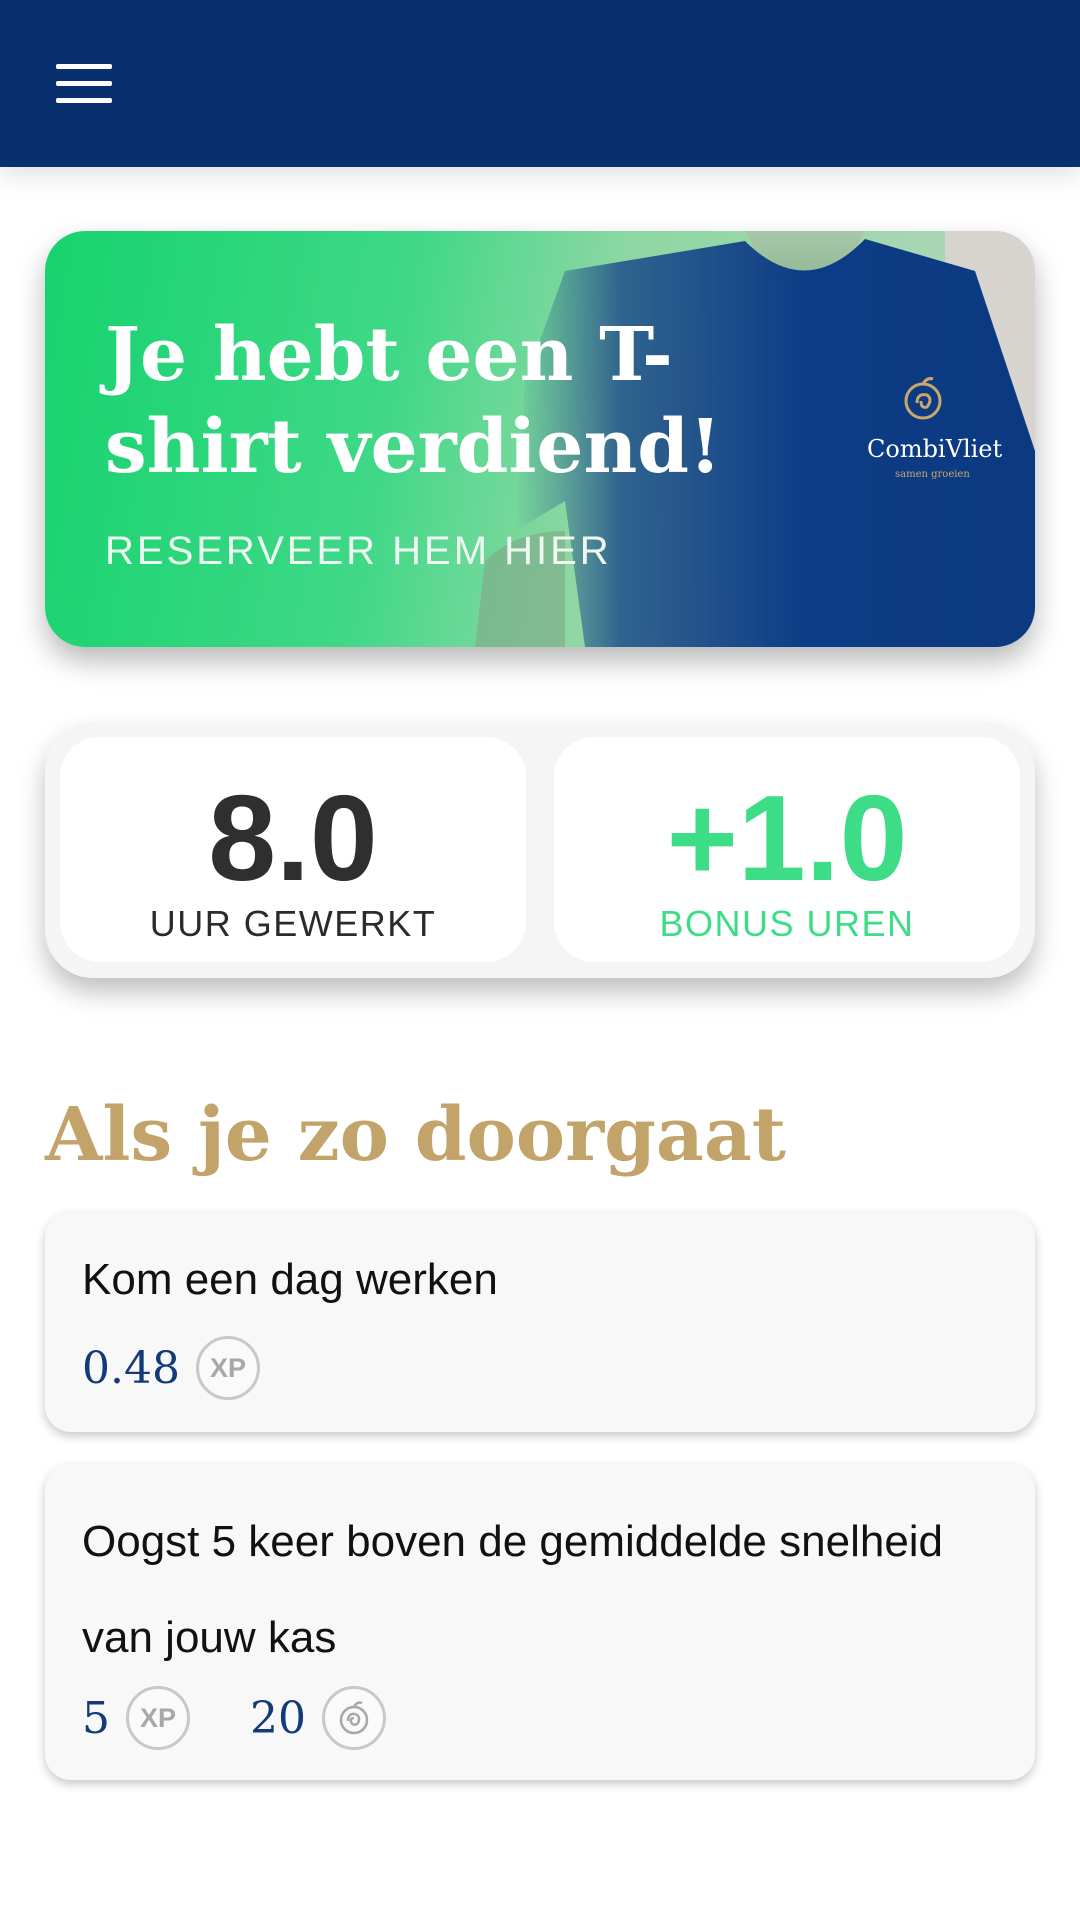 The width and height of the screenshot is (1080, 1920). Describe the element at coordinates (787, 923) in the screenshot. I see `bonus-hours-label: BONUS UREN` at that location.